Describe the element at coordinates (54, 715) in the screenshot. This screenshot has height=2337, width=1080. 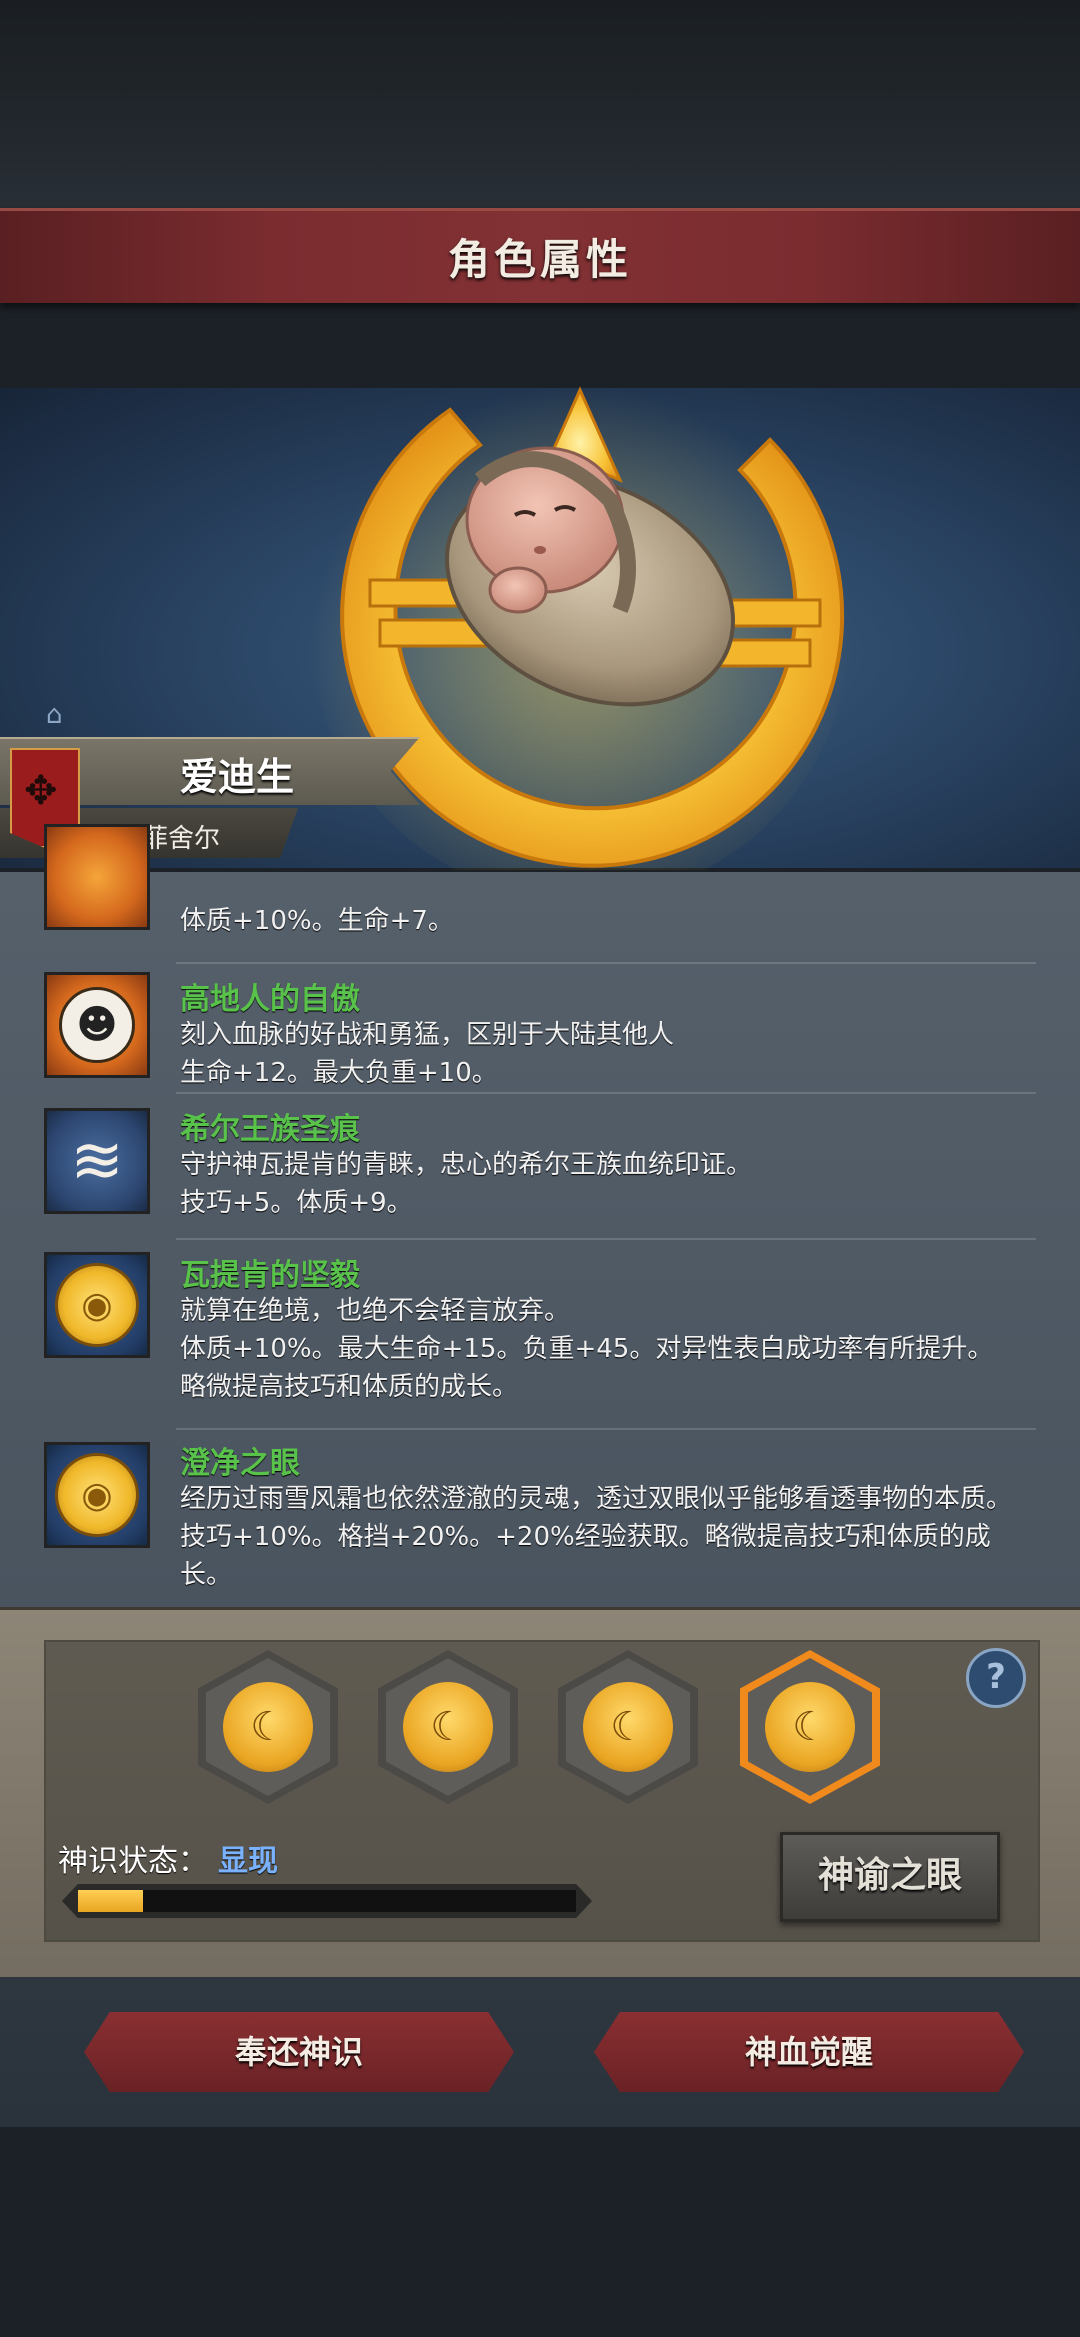
I see `home-marker-icon: ⌂` at that location.